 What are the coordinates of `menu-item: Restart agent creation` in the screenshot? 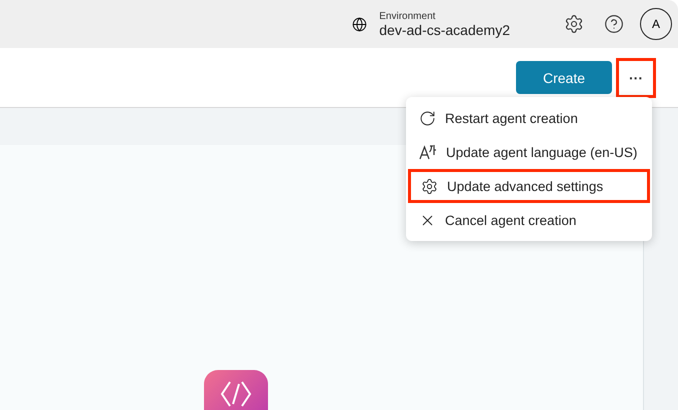 It's located at (529, 118).